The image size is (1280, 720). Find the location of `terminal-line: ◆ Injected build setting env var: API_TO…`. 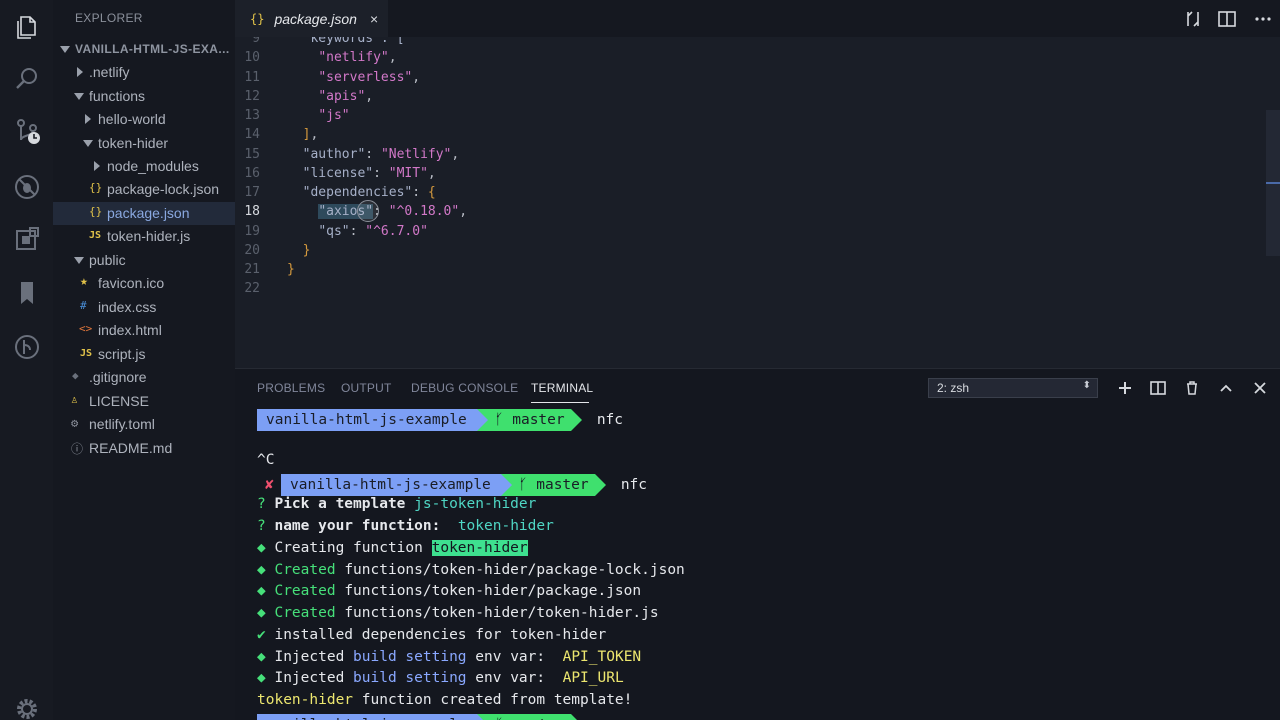

terminal-line: ◆ Injected build setting env var: API_TO… is located at coordinates (449, 657).